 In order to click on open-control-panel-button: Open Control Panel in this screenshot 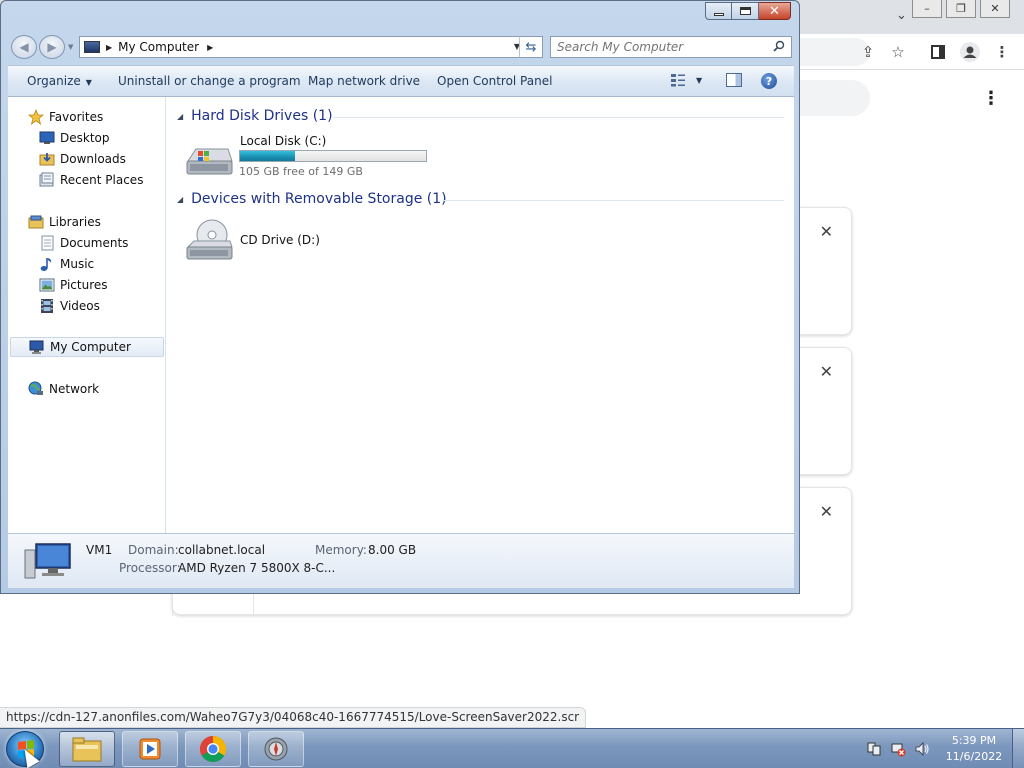, I will do `click(494, 81)`.